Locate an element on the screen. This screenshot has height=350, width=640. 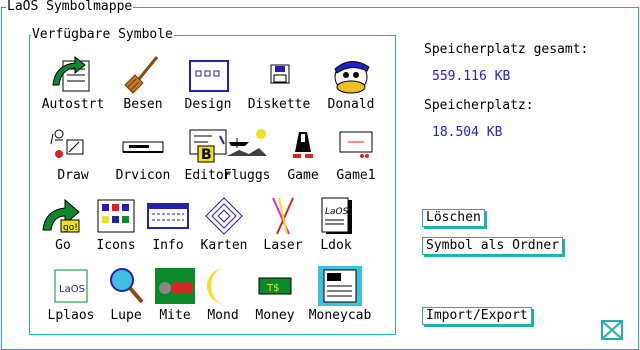
autostart-icon is located at coordinates (71, 73).